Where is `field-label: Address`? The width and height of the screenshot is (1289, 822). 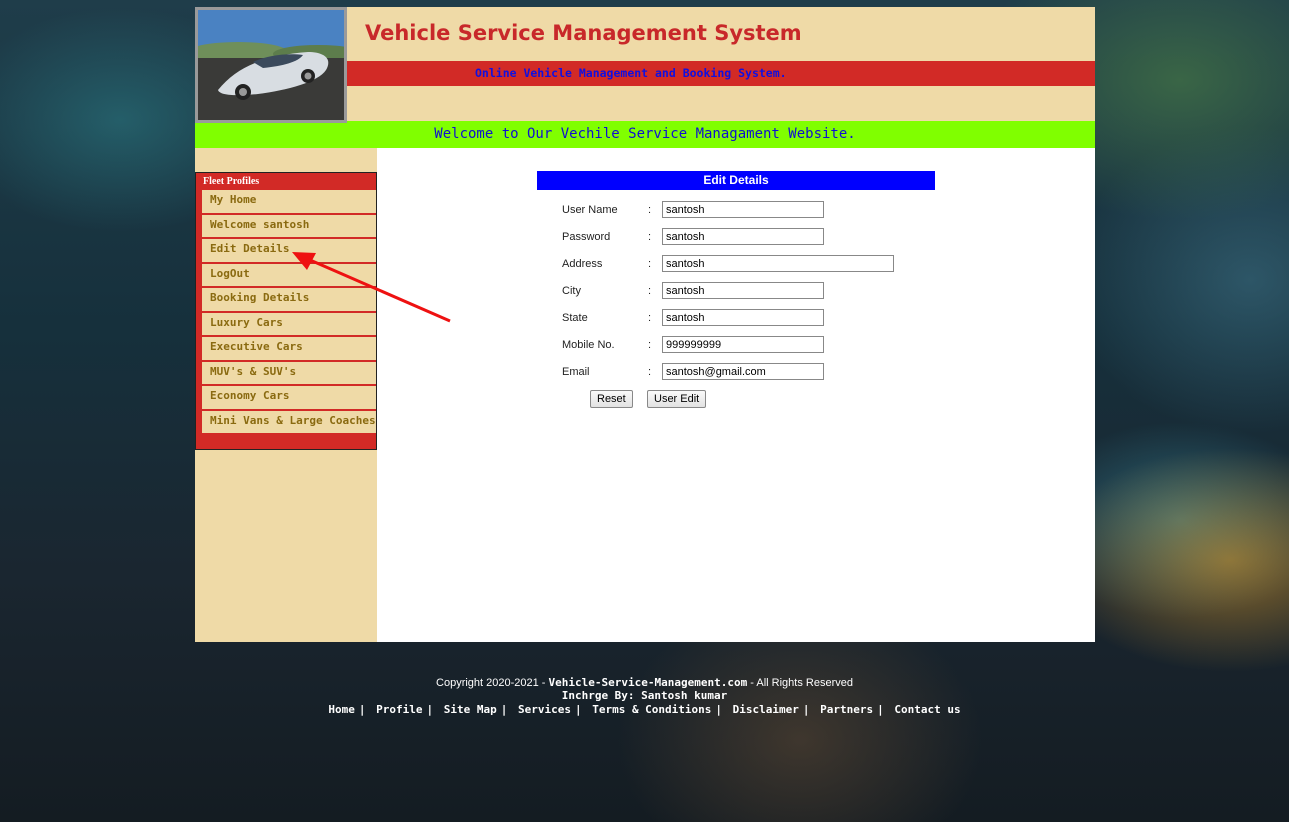
field-label: Address is located at coordinates (582, 264).